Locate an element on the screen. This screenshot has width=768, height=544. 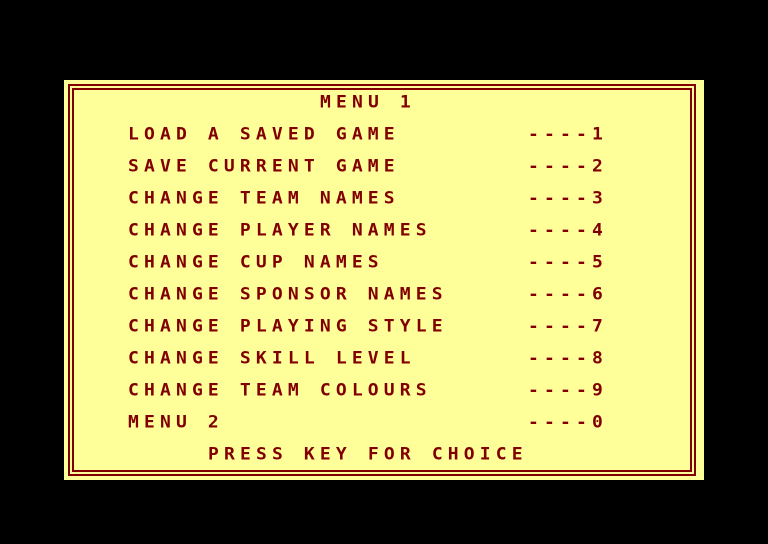
menu-item-menu-2: MENU 2 is located at coordinates (176, 422).